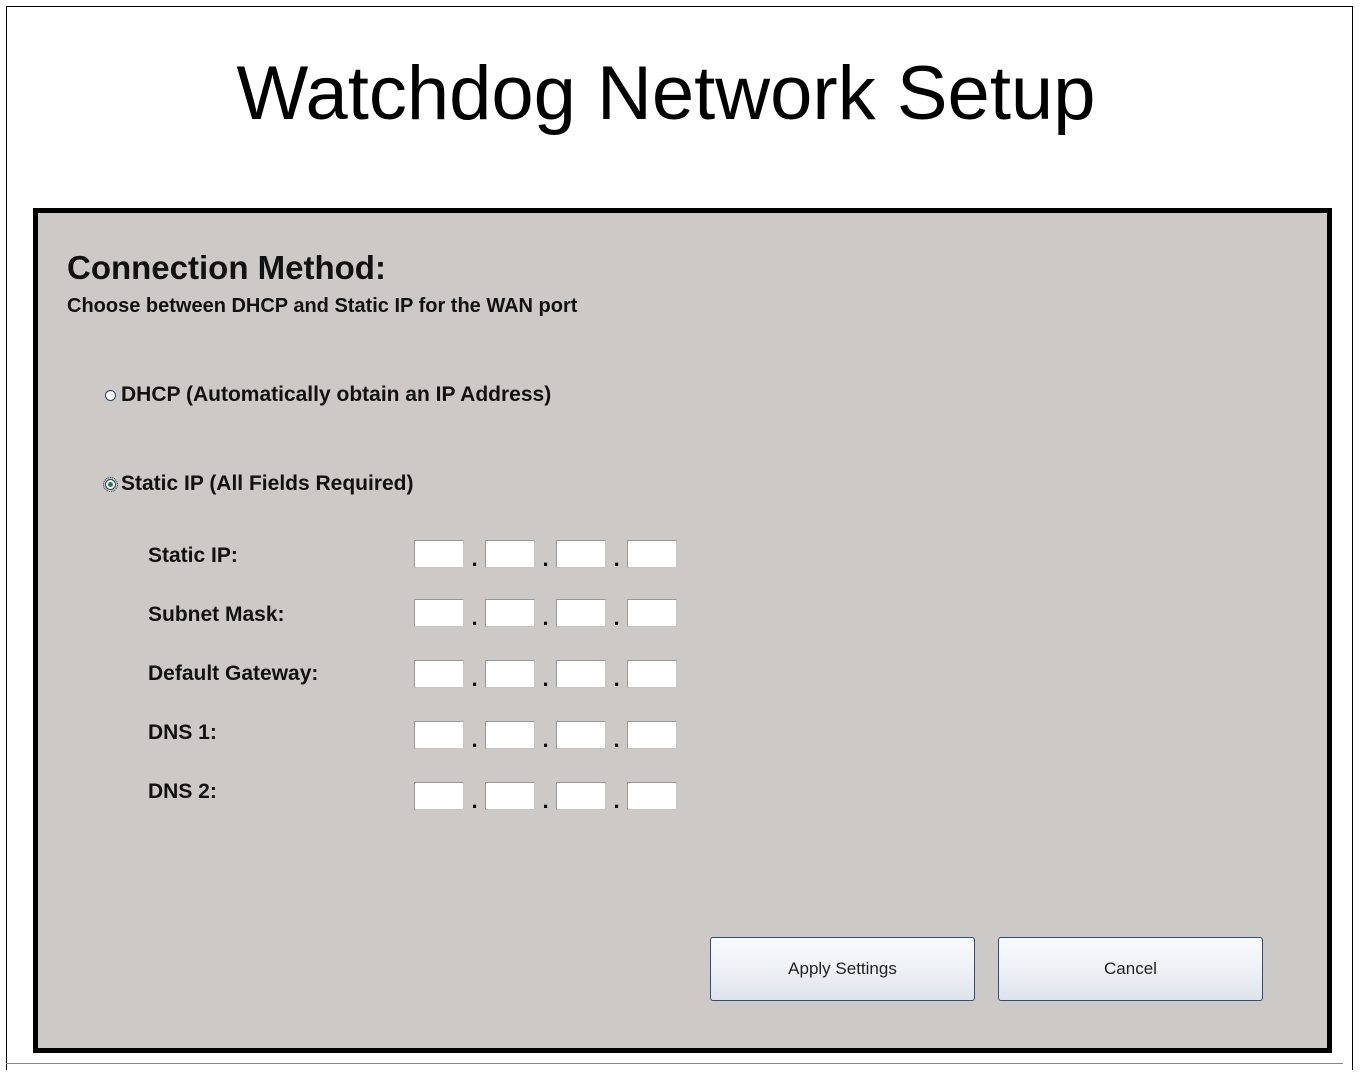 The image size is (1360, 1076). I want to click on section-title: Connection Method:, so click(226, 267).